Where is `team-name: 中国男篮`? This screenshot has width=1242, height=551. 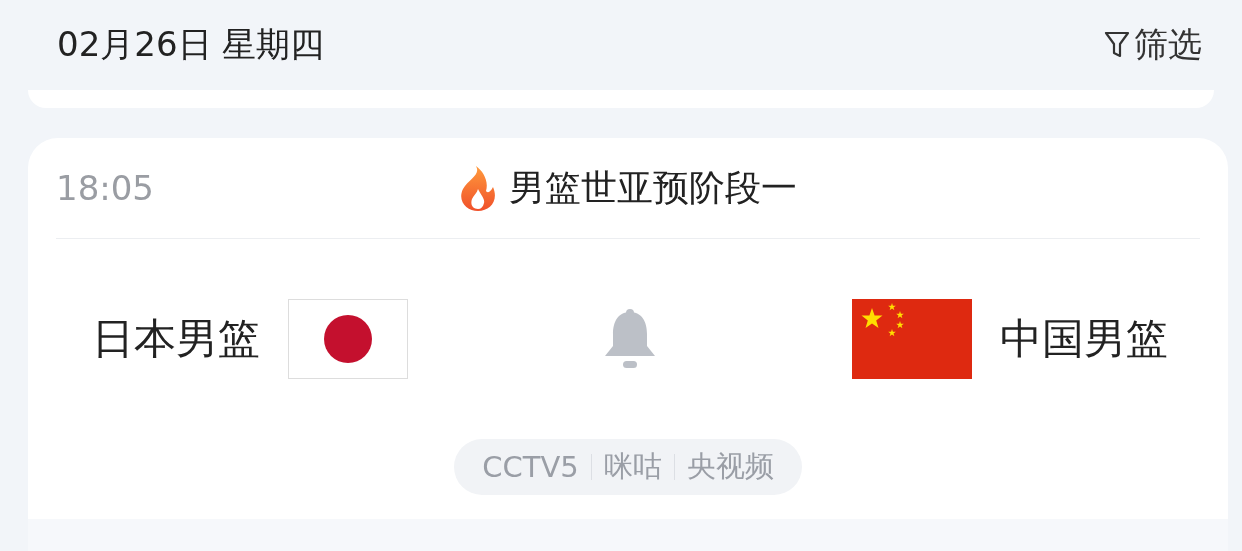 team-name: 中国男篮 is located at coordinates (1084, 339).